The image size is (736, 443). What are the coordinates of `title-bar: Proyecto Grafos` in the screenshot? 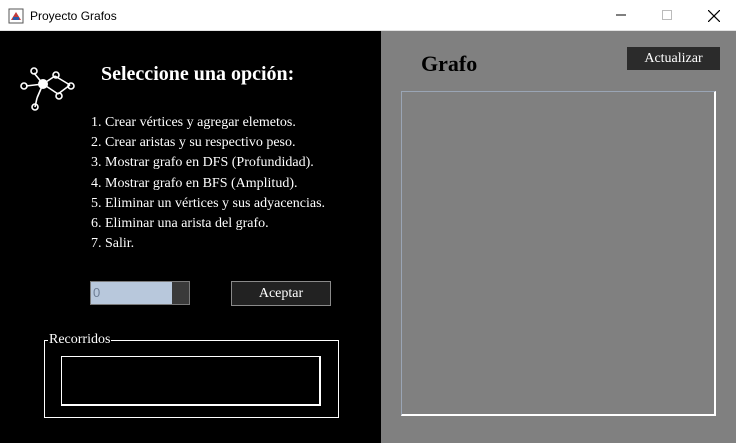 It's located at (368, 15).